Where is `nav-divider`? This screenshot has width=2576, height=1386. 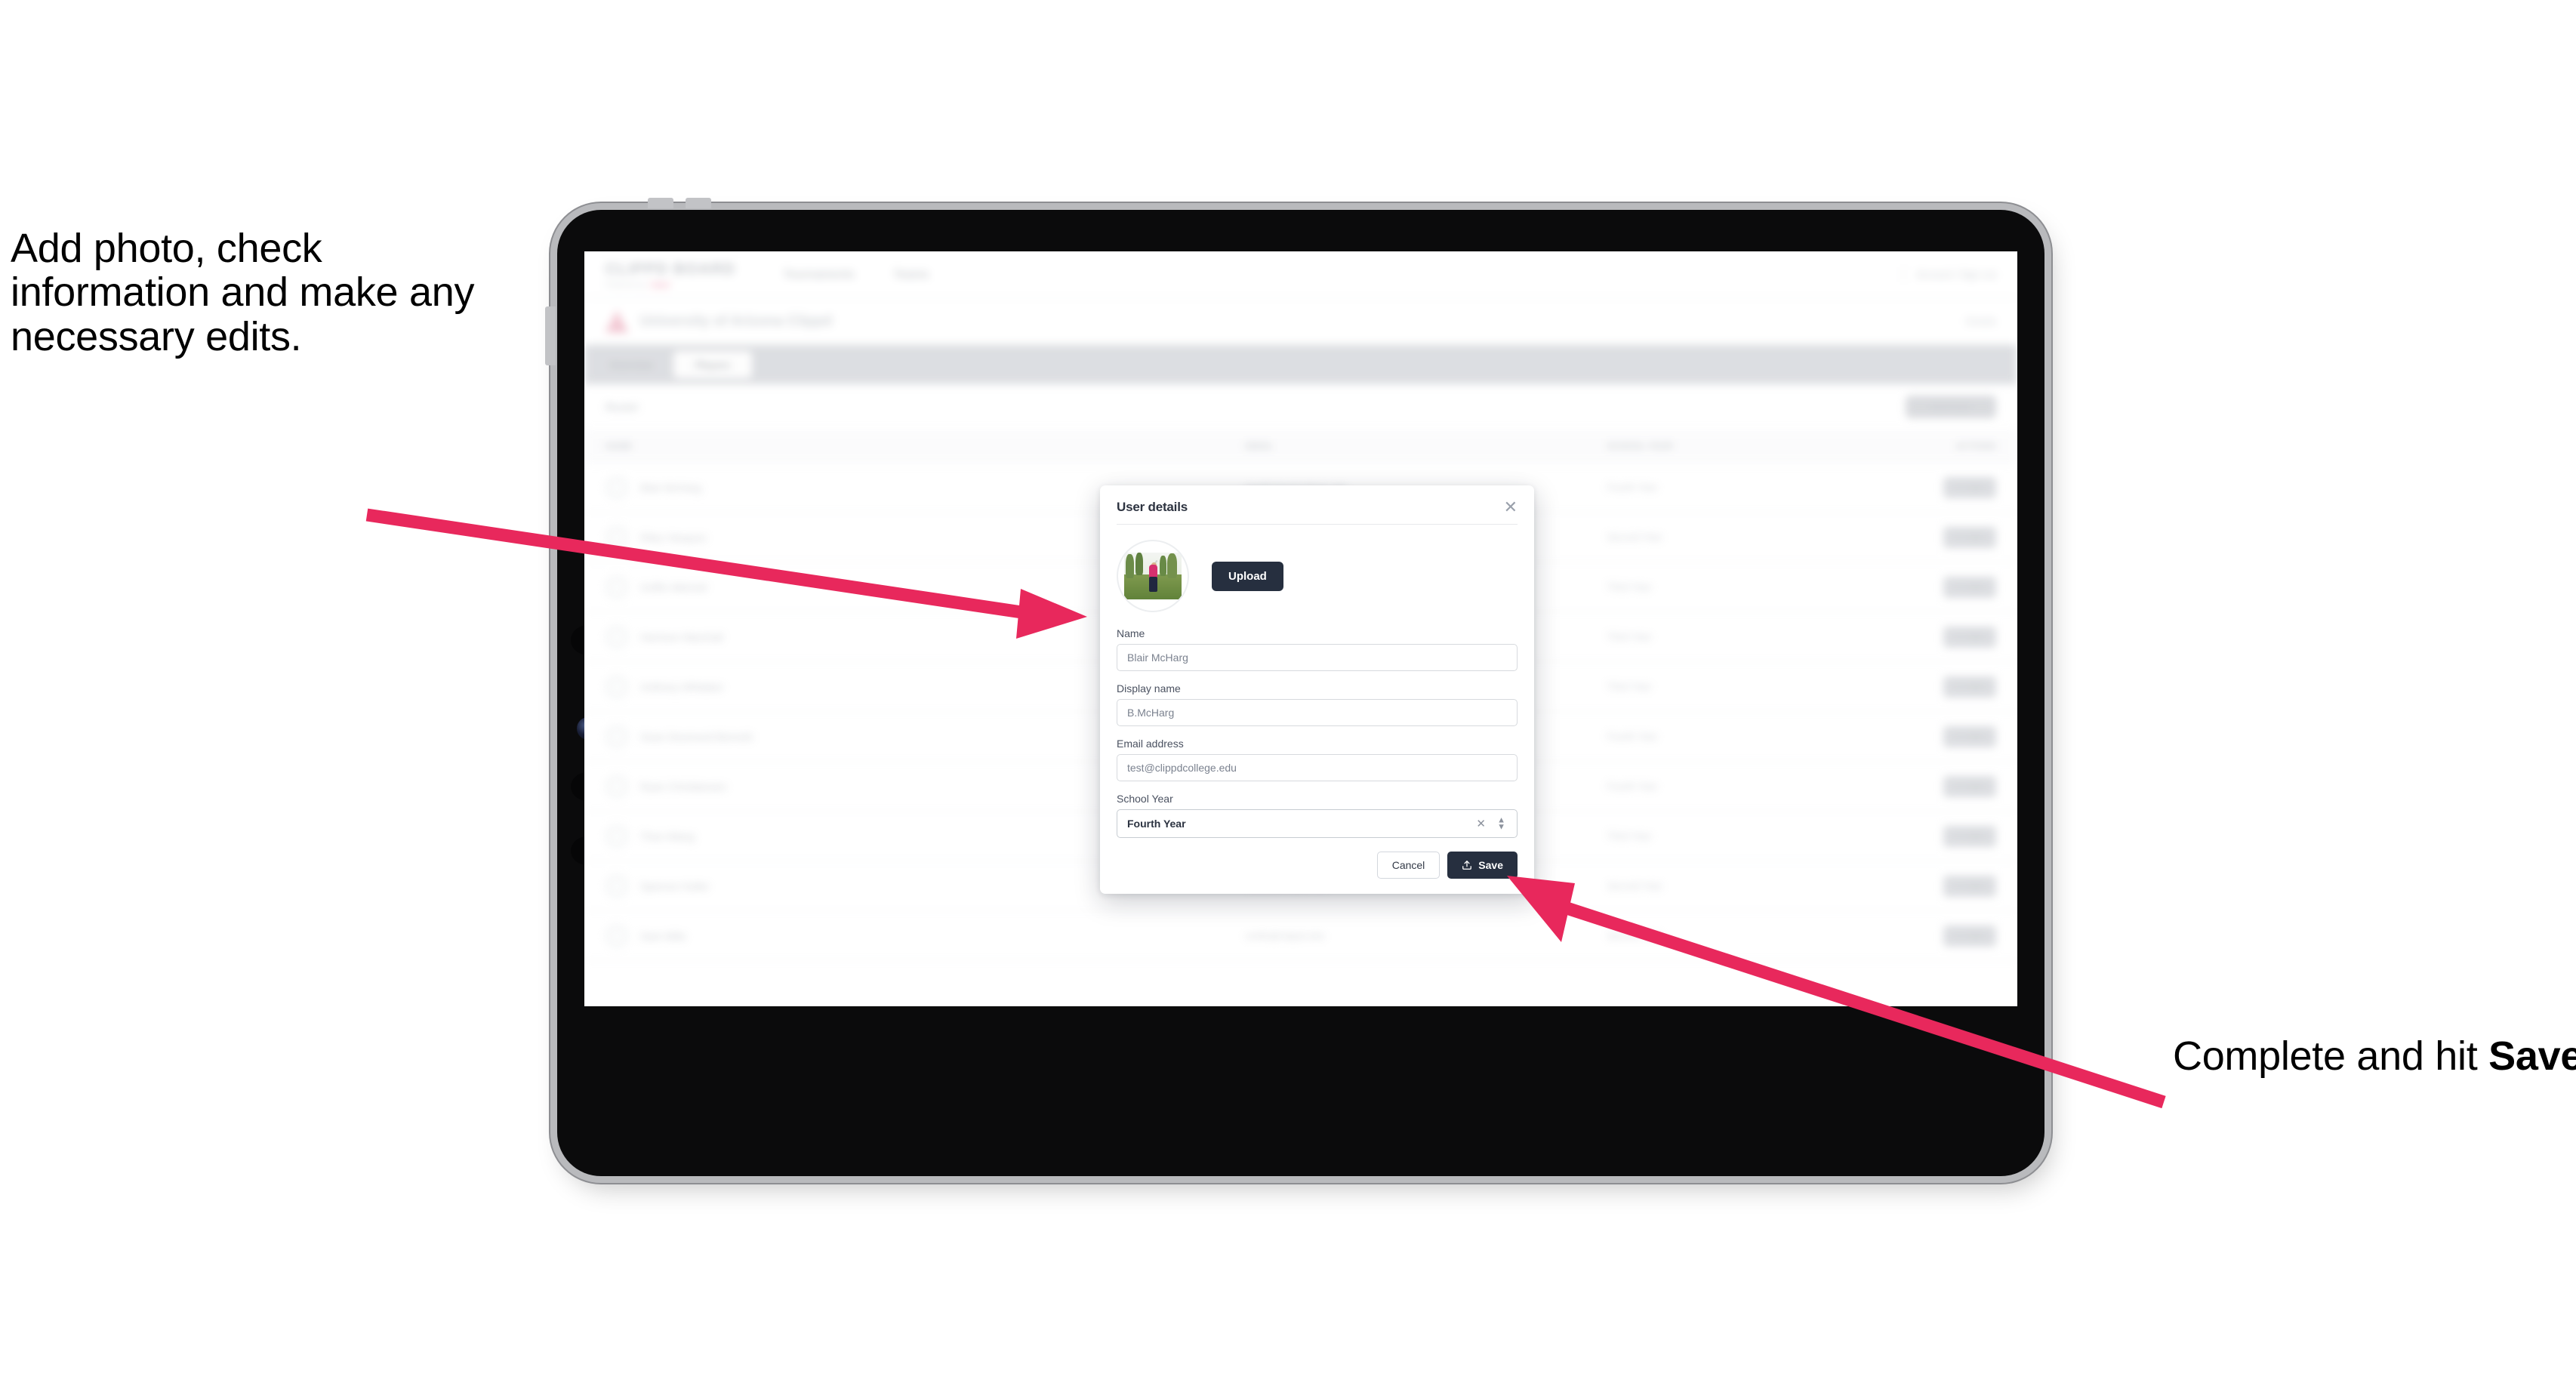 nav-divider is located at coordinates (1904, 274).